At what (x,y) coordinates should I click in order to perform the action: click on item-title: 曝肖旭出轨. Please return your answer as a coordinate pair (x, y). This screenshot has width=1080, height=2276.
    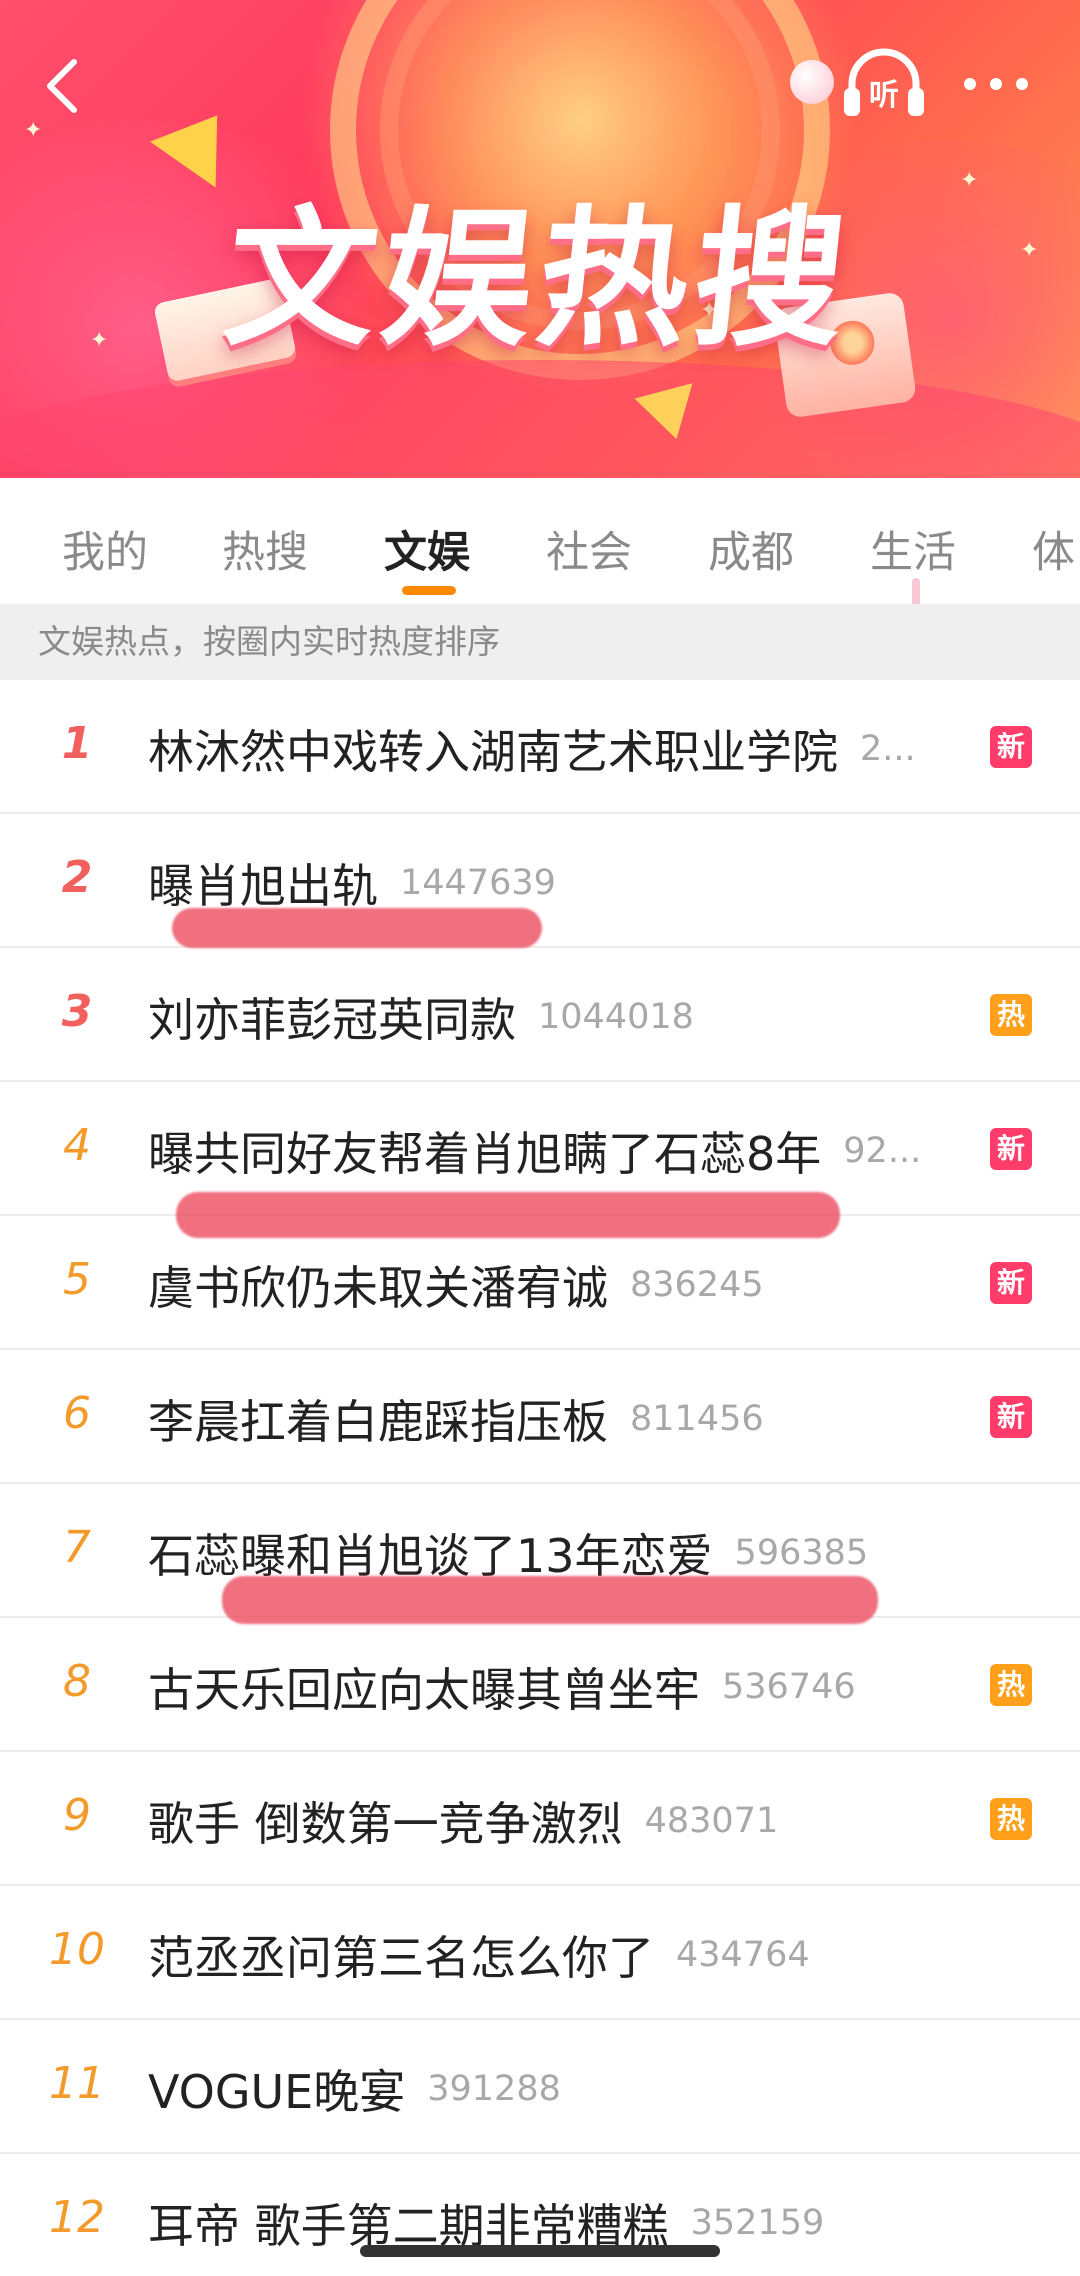
    Looking at the image, I should click on (263, 884).